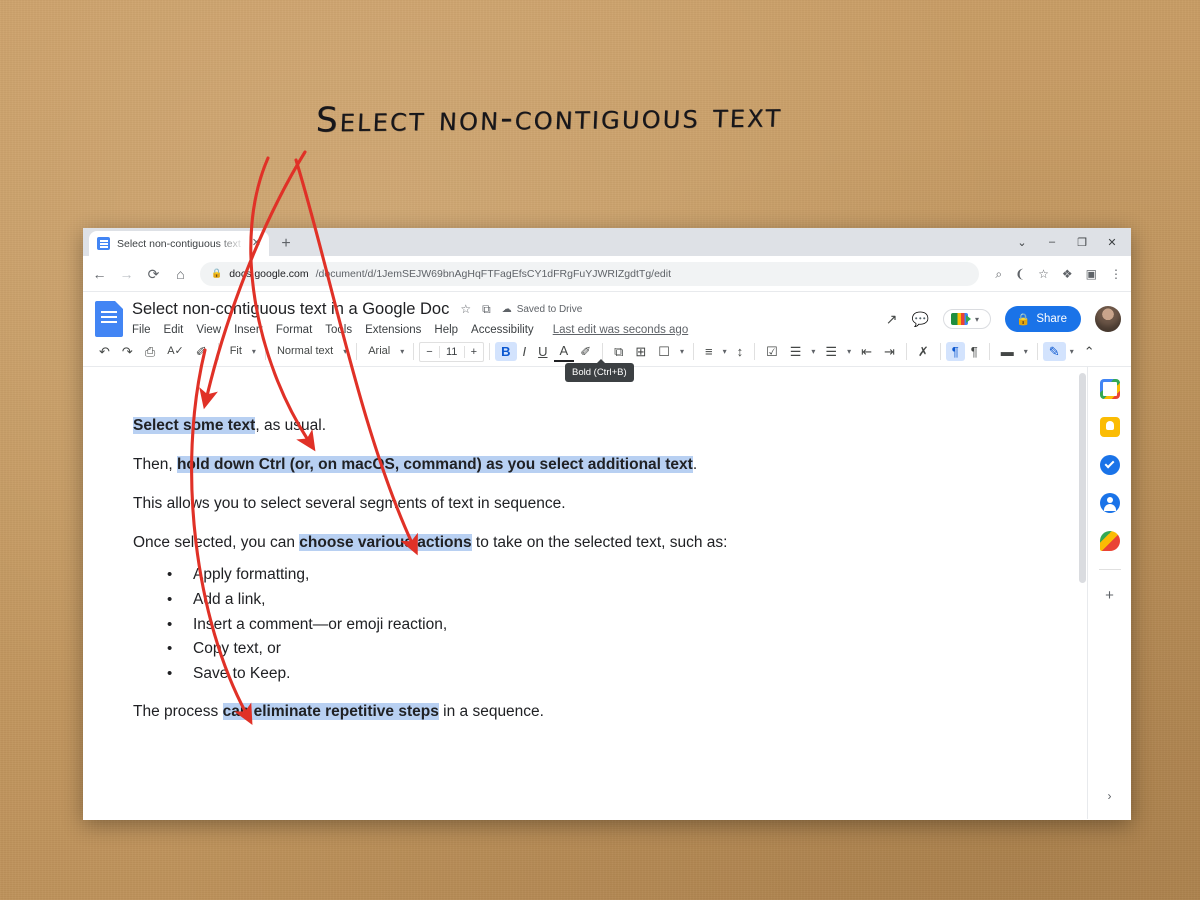 The width and height of the screenshot is (1200, 900). I want to click on page-break-before-button: ¶, so click(955, 351).